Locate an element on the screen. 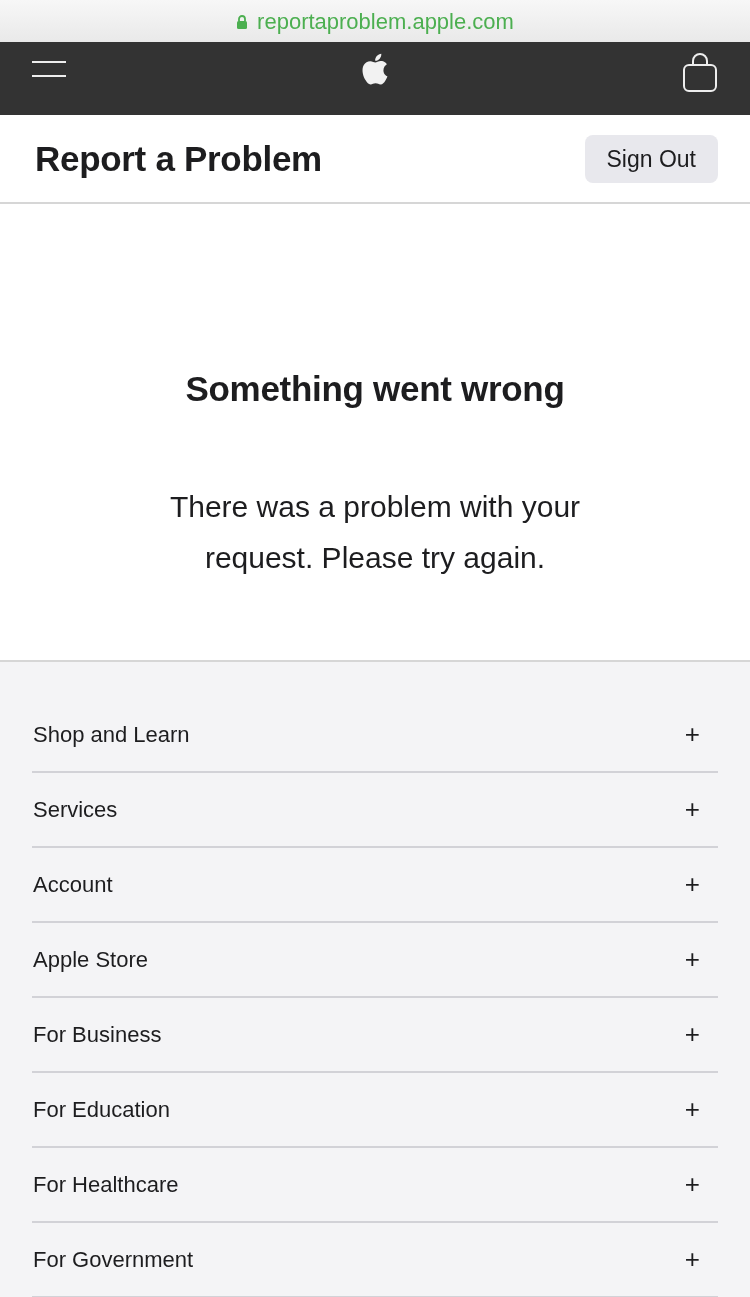 This screenshot has height=1297, width=750. menu-icon is located at coordinates (49, 68).